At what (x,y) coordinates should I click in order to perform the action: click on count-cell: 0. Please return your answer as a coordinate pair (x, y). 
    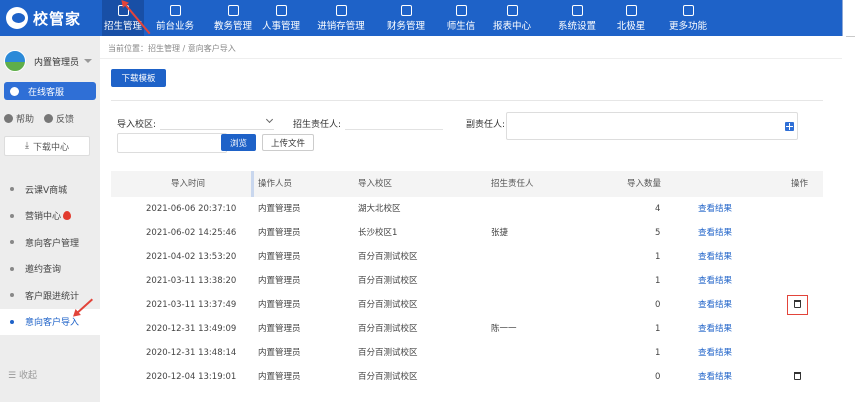
    Looking at the image, I should click on (658, 305).